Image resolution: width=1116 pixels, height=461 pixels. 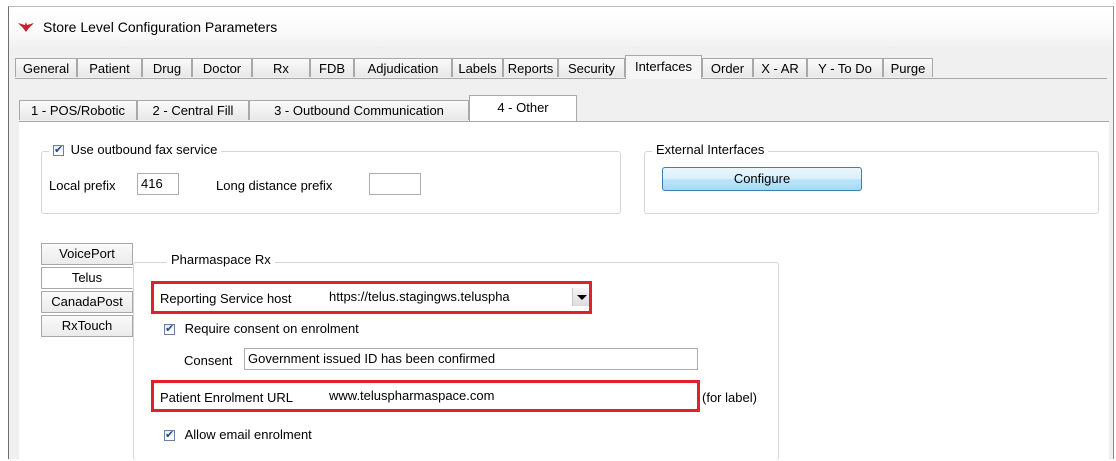 What do you see at coordinates (371, 297) in the screenshot?
I see `highlight-reporting-host` at bounding box center [371, 297].